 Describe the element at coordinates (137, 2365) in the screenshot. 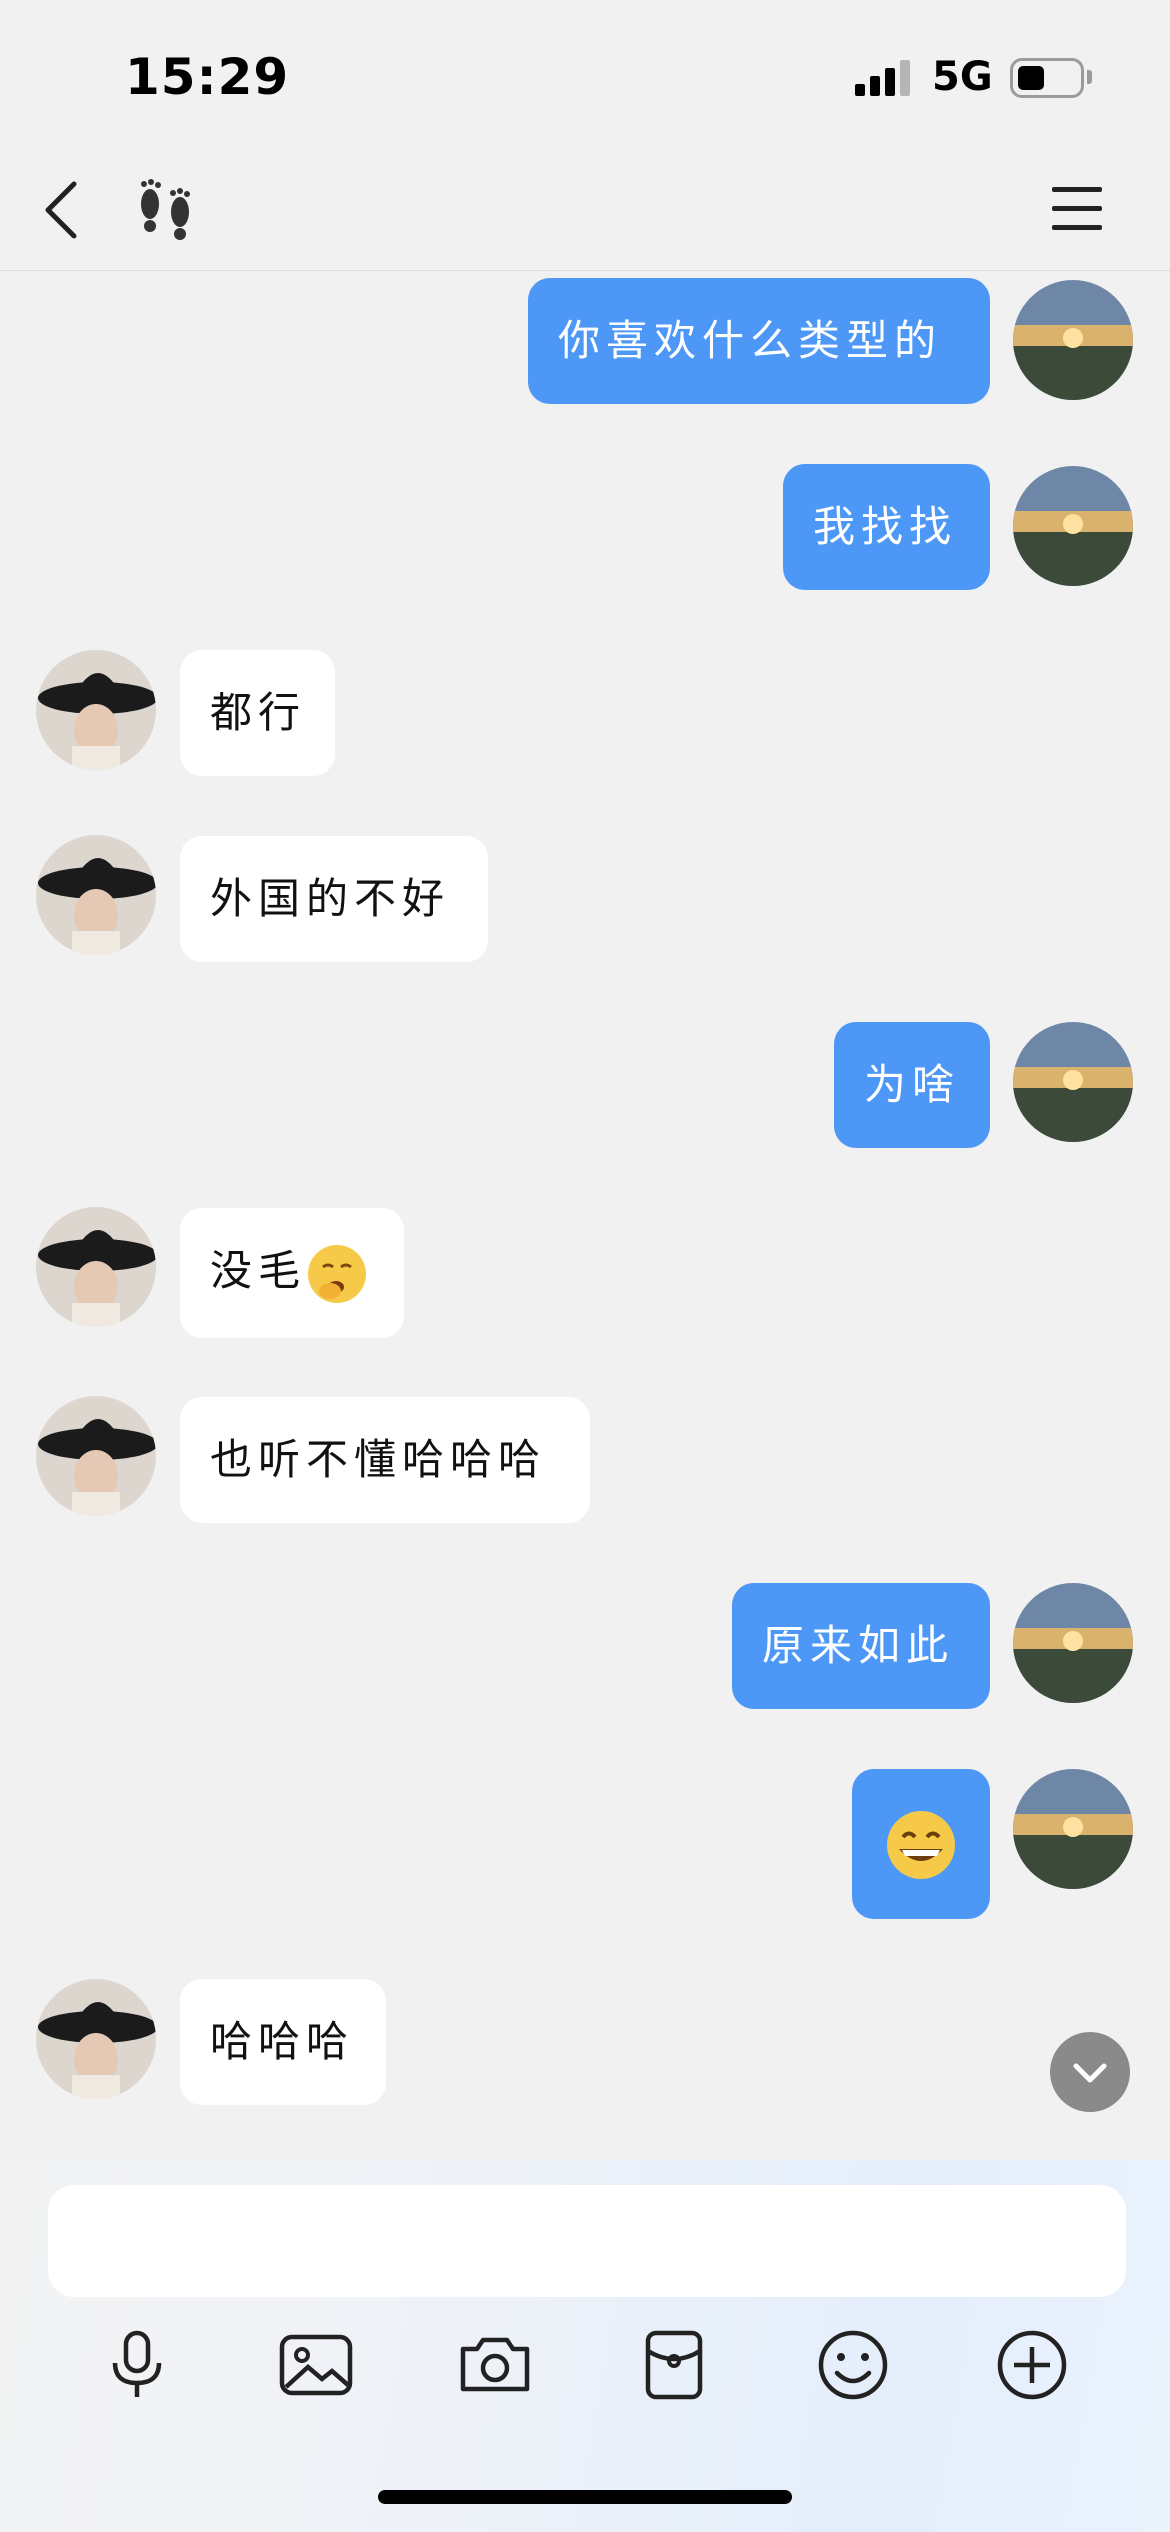

I see `microphone-icon` at that location.